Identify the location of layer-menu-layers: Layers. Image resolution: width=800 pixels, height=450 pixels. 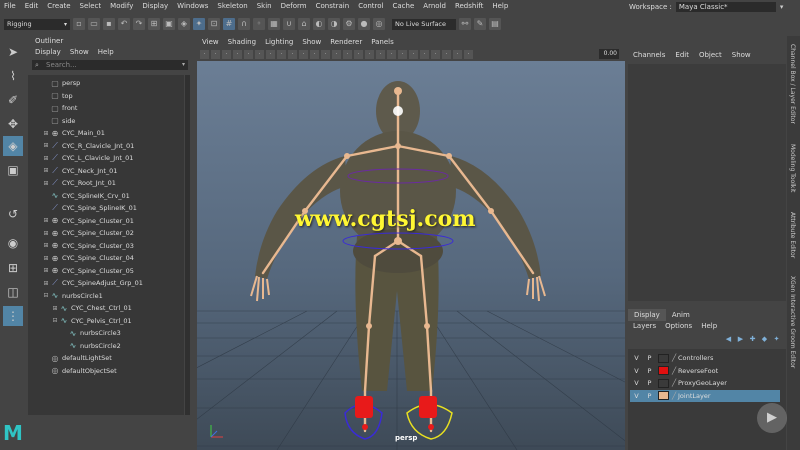
(644, 326).